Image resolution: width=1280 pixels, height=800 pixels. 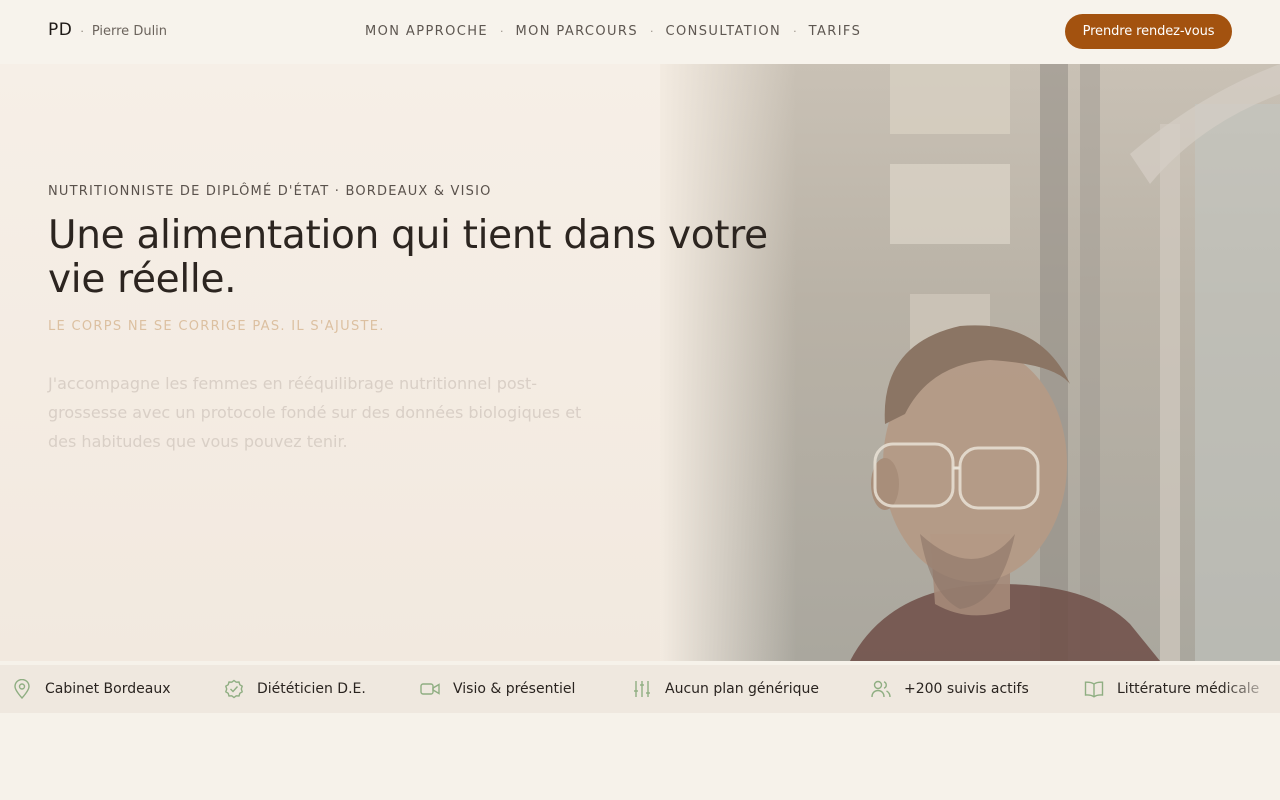 I want to click on logo-mark: PD, so click(x=60, y=30).